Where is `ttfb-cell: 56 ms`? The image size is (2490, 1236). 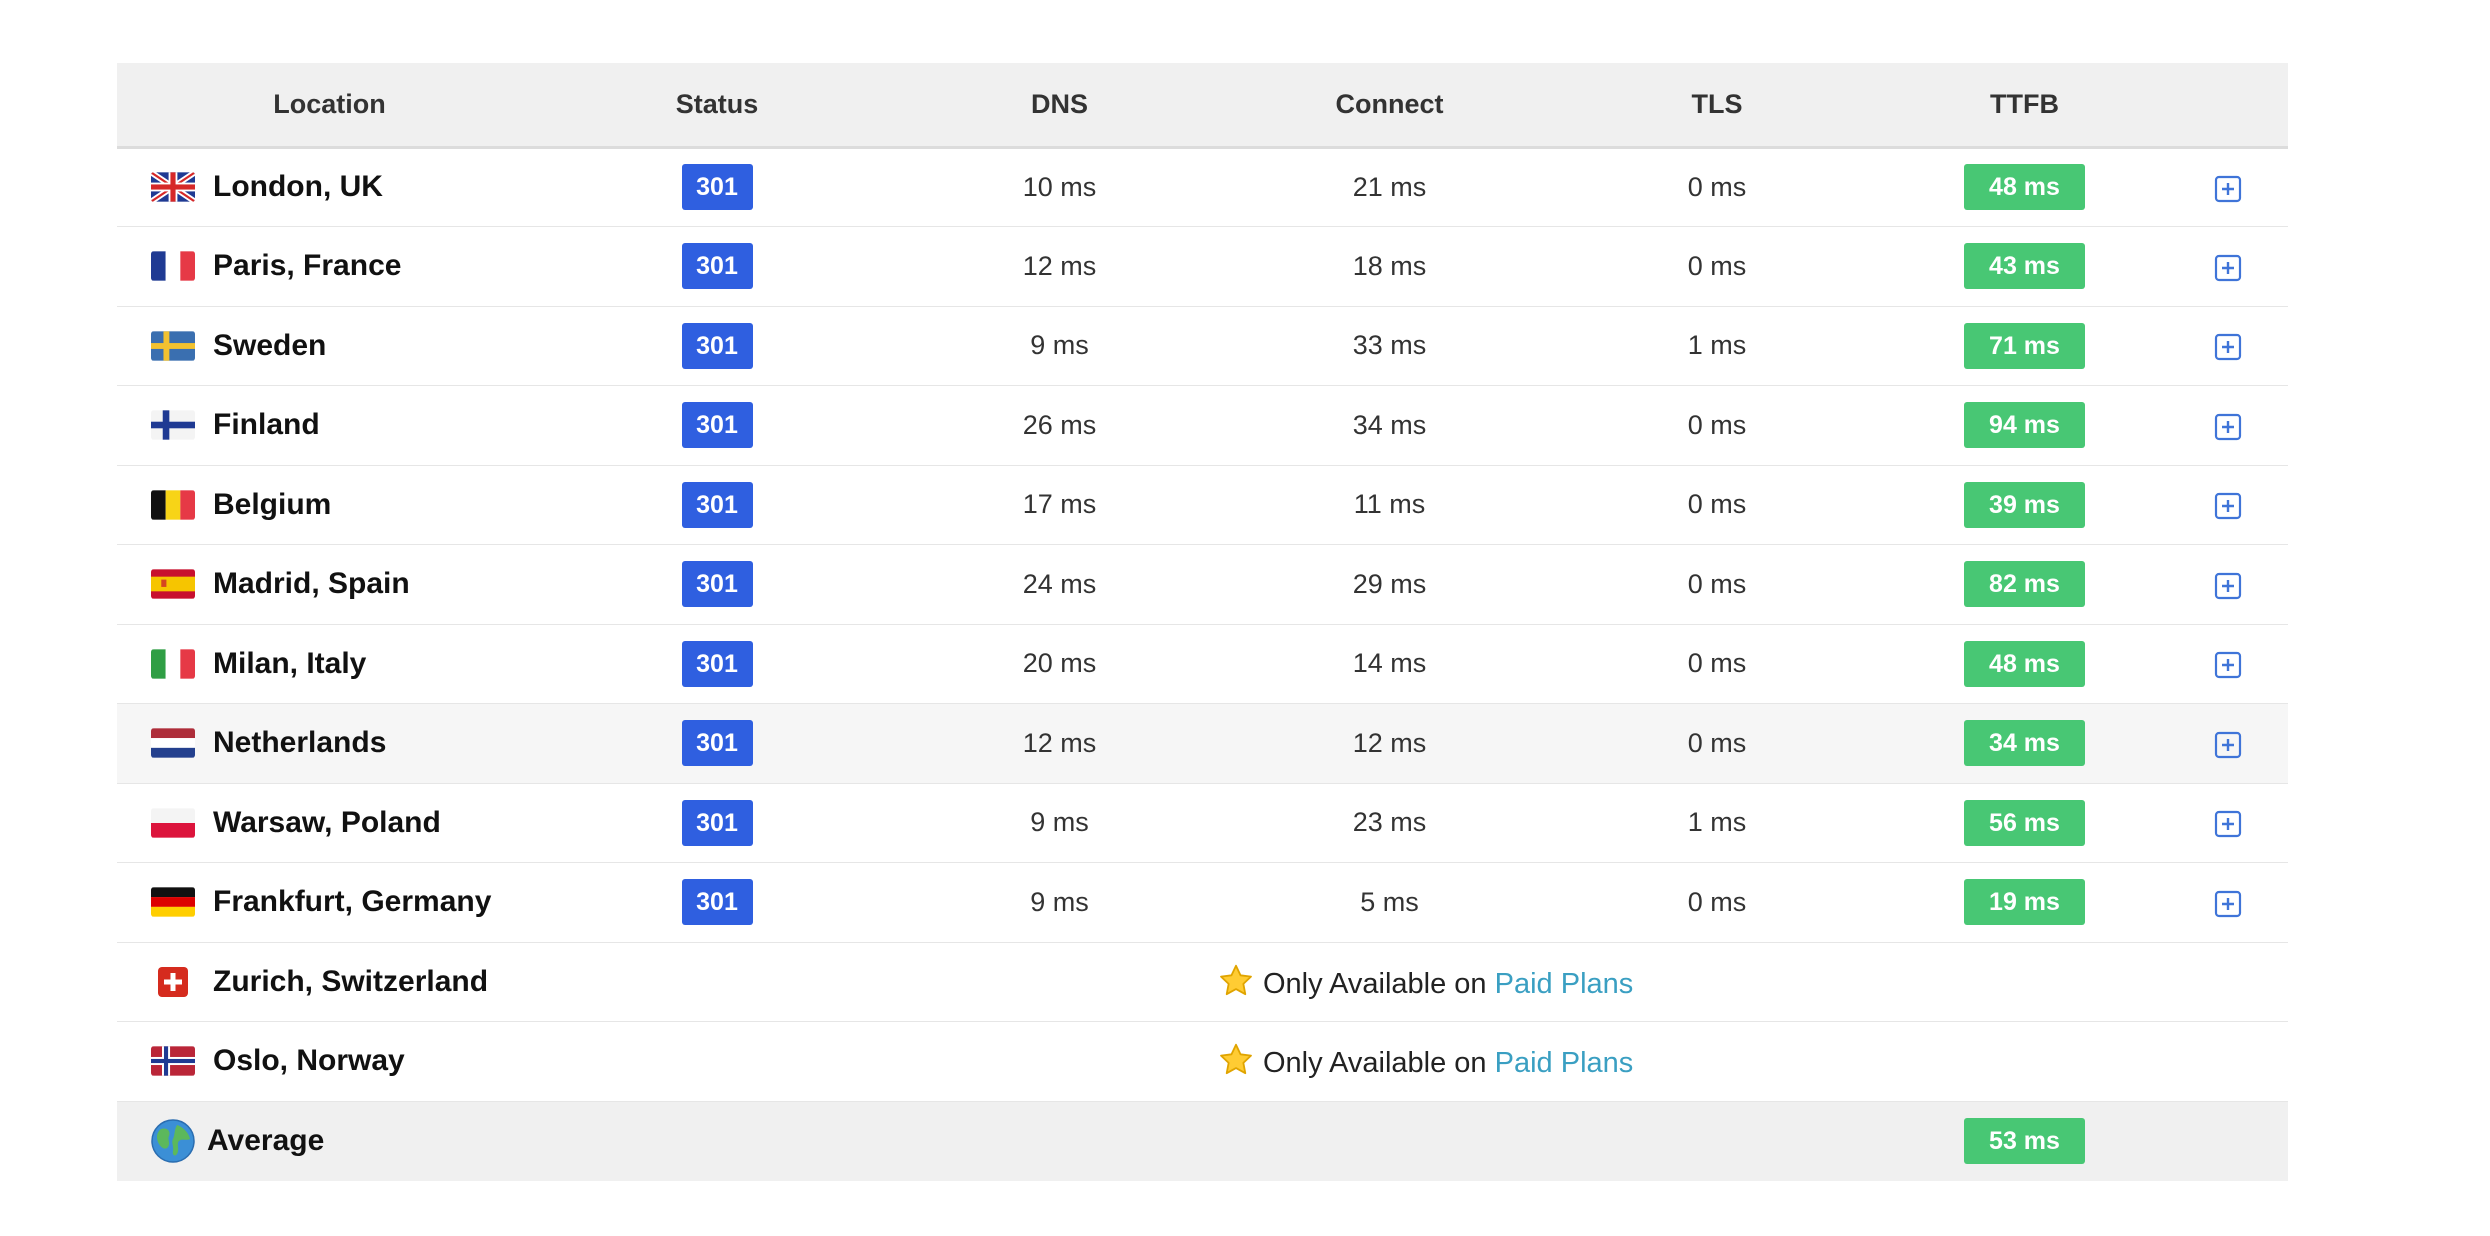
ttfb-cell: 56 ms is located at coordinates (2024, 823).